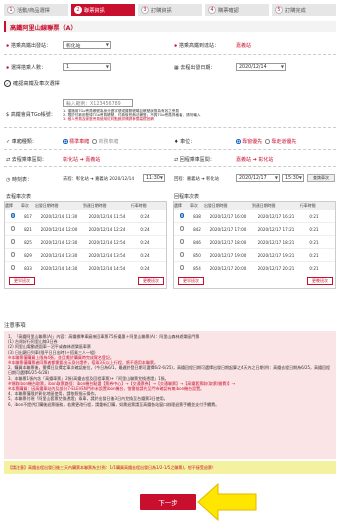  What do you see at coordinates (65, 141) in the screenshot?
I see `radio-standard` at bounding box center [65, 141].